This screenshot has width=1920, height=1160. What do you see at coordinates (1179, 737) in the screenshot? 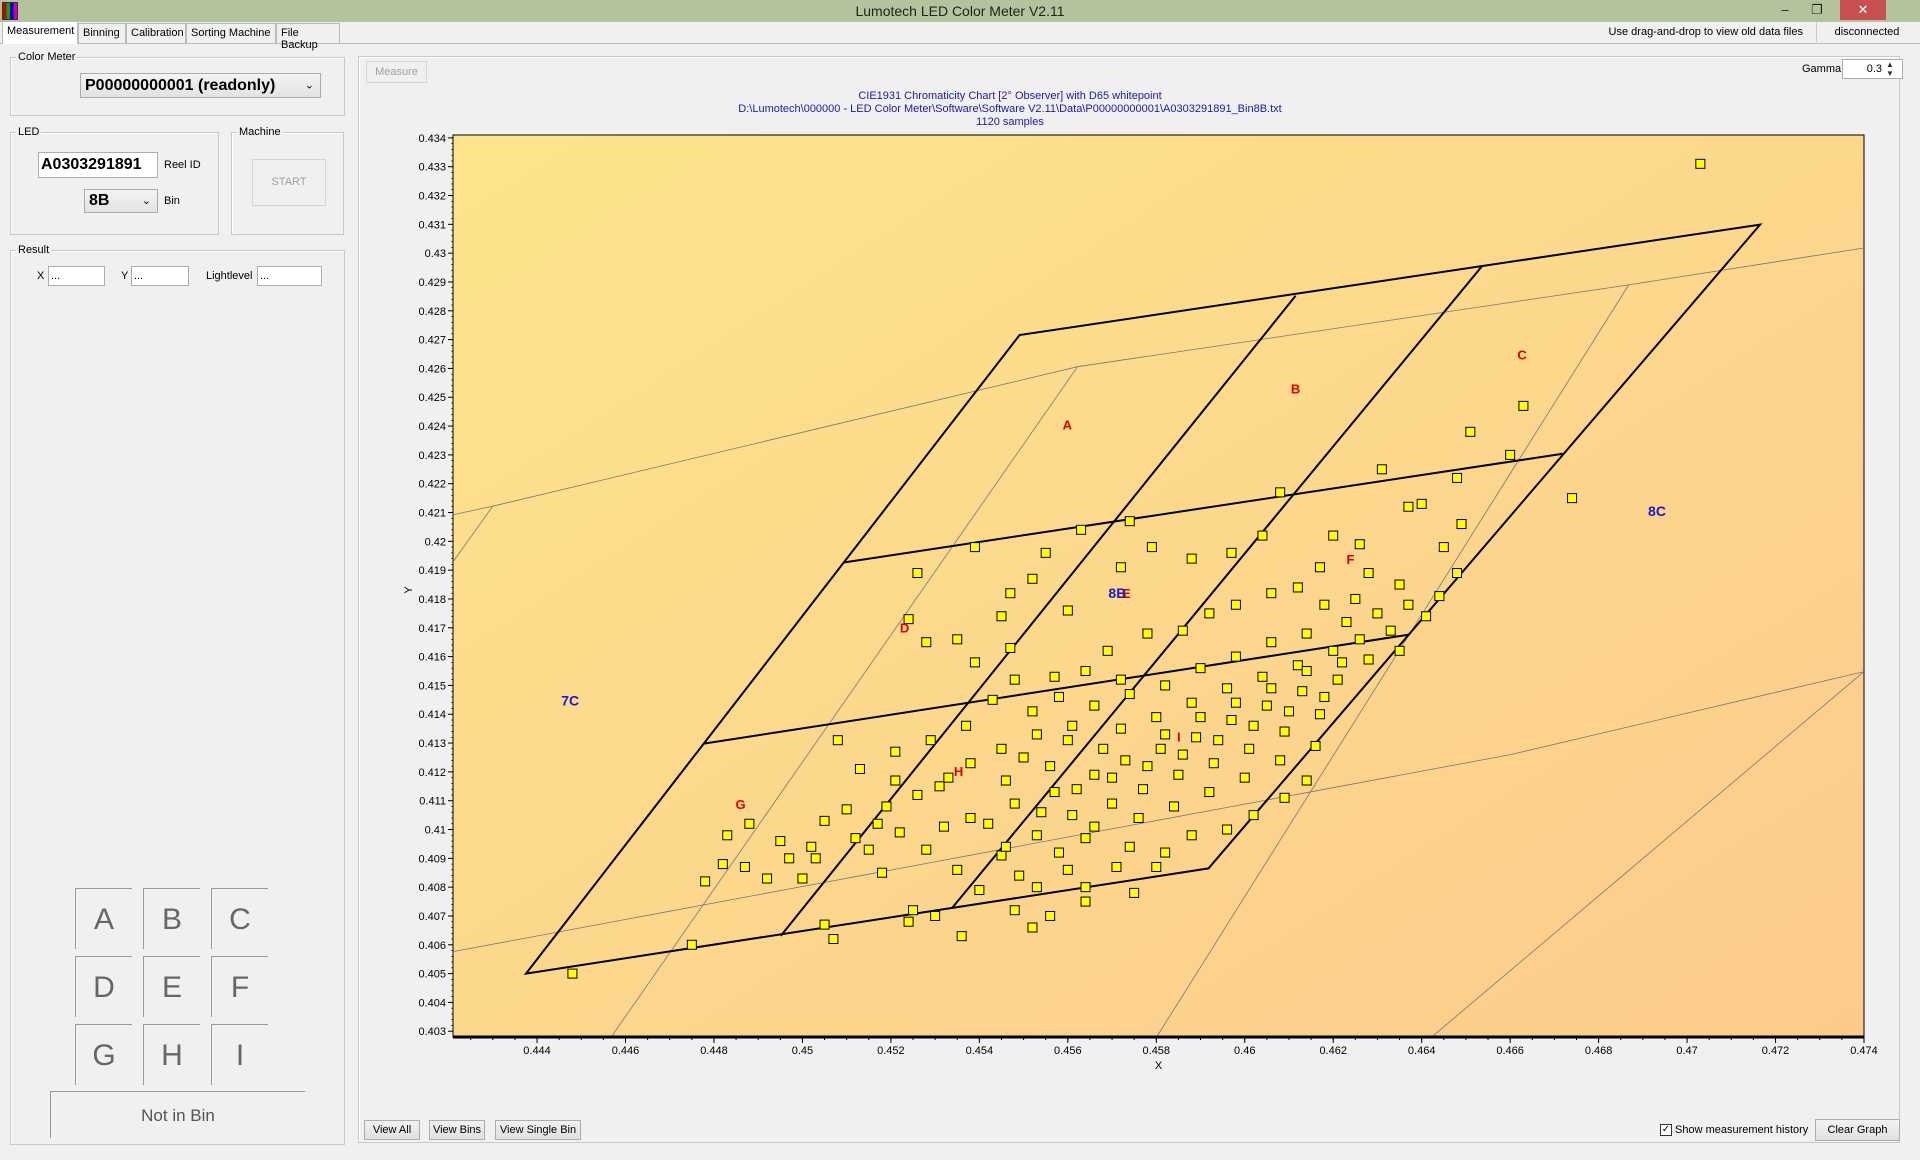
I see `sub-bin-label: I` at bounding box center [1179, 737].